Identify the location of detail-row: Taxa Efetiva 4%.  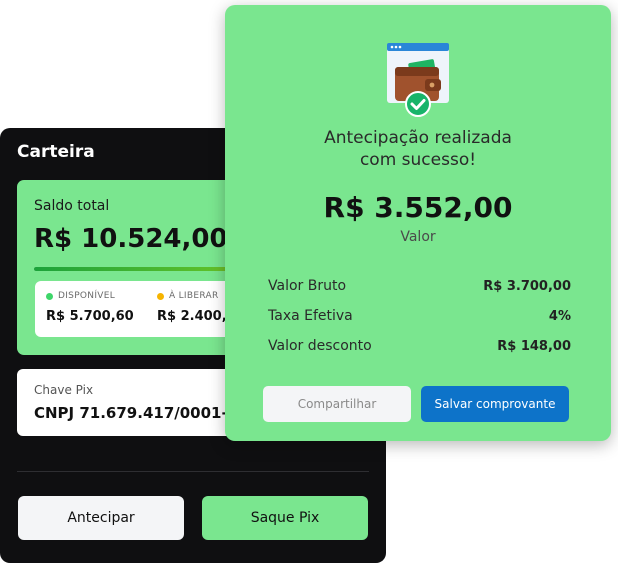
(419, 316).